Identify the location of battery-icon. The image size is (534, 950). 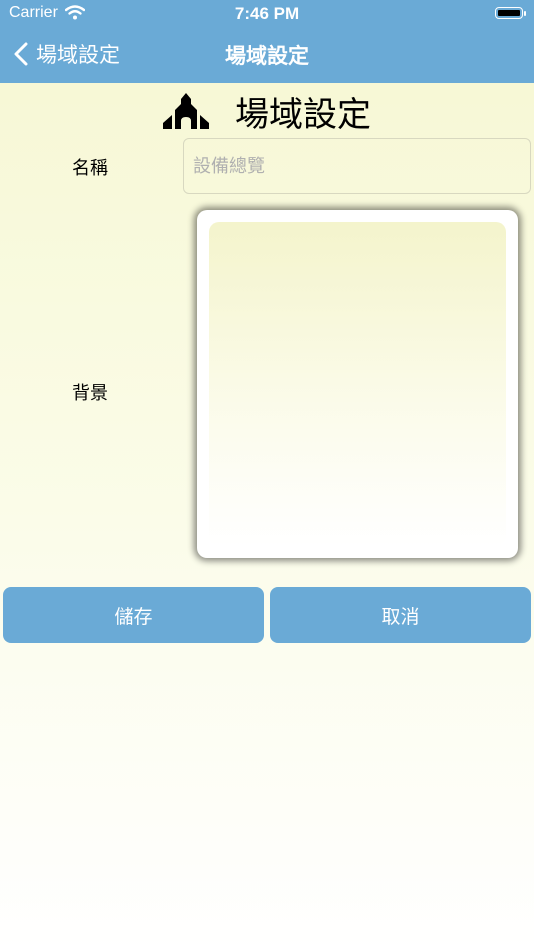
(510, 13).